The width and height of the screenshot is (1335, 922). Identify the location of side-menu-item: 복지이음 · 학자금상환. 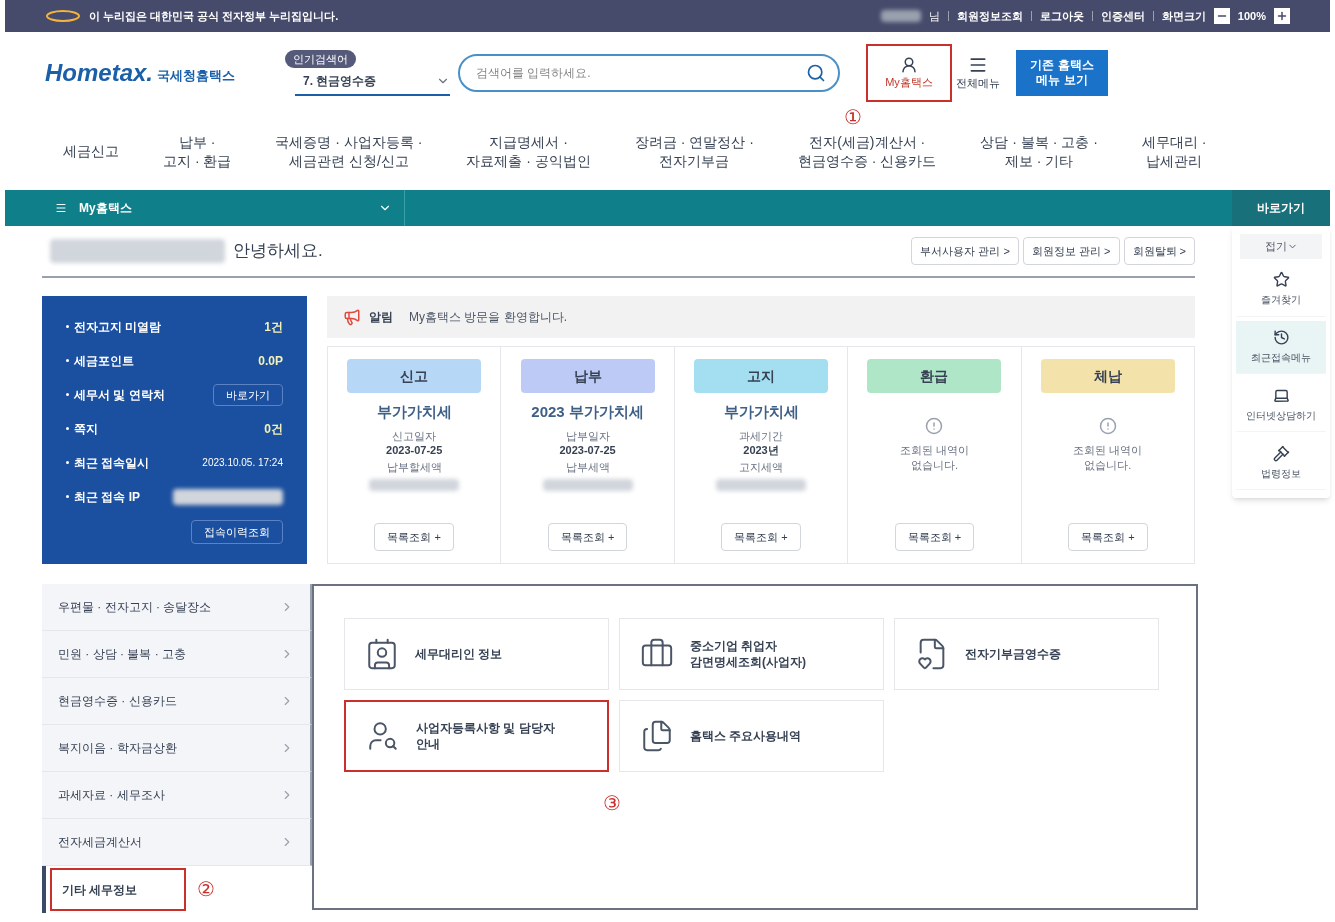
(177, 748).